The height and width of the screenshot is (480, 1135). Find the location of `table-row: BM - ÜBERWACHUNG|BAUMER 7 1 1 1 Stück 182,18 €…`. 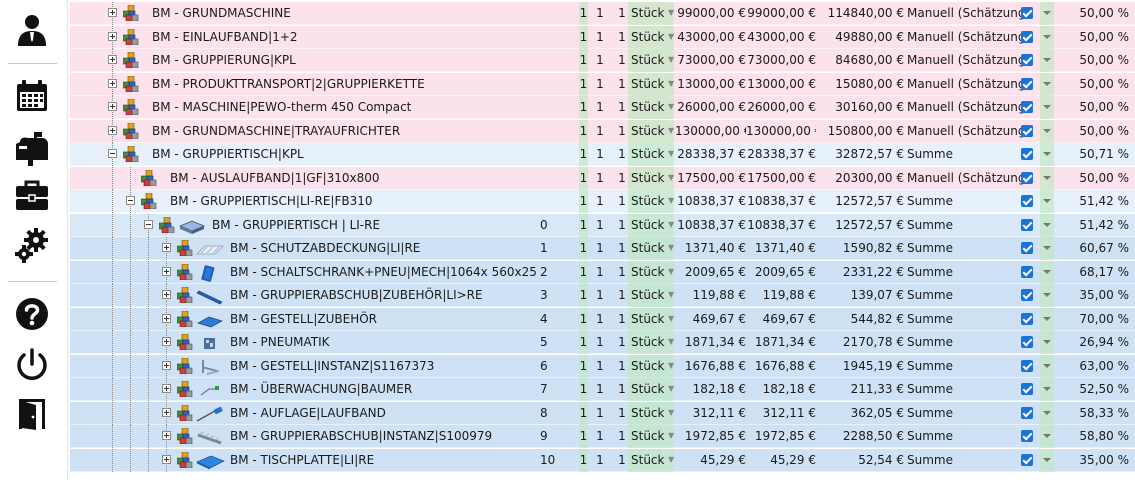

table-row: BM - ÜBERWACHUNG|BAUMER 7 1 1 1 Stück 182,18 €… is located at coordinates (602, 389).